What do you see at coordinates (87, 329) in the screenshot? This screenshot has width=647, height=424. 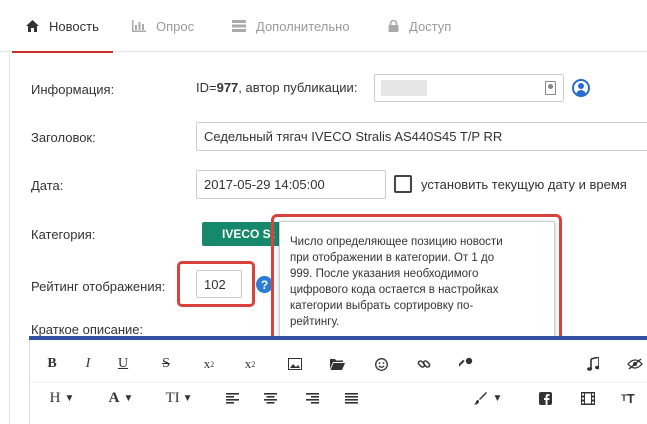 I see `short-description-label: Краткое описание:` at bounding box center [87, 329].